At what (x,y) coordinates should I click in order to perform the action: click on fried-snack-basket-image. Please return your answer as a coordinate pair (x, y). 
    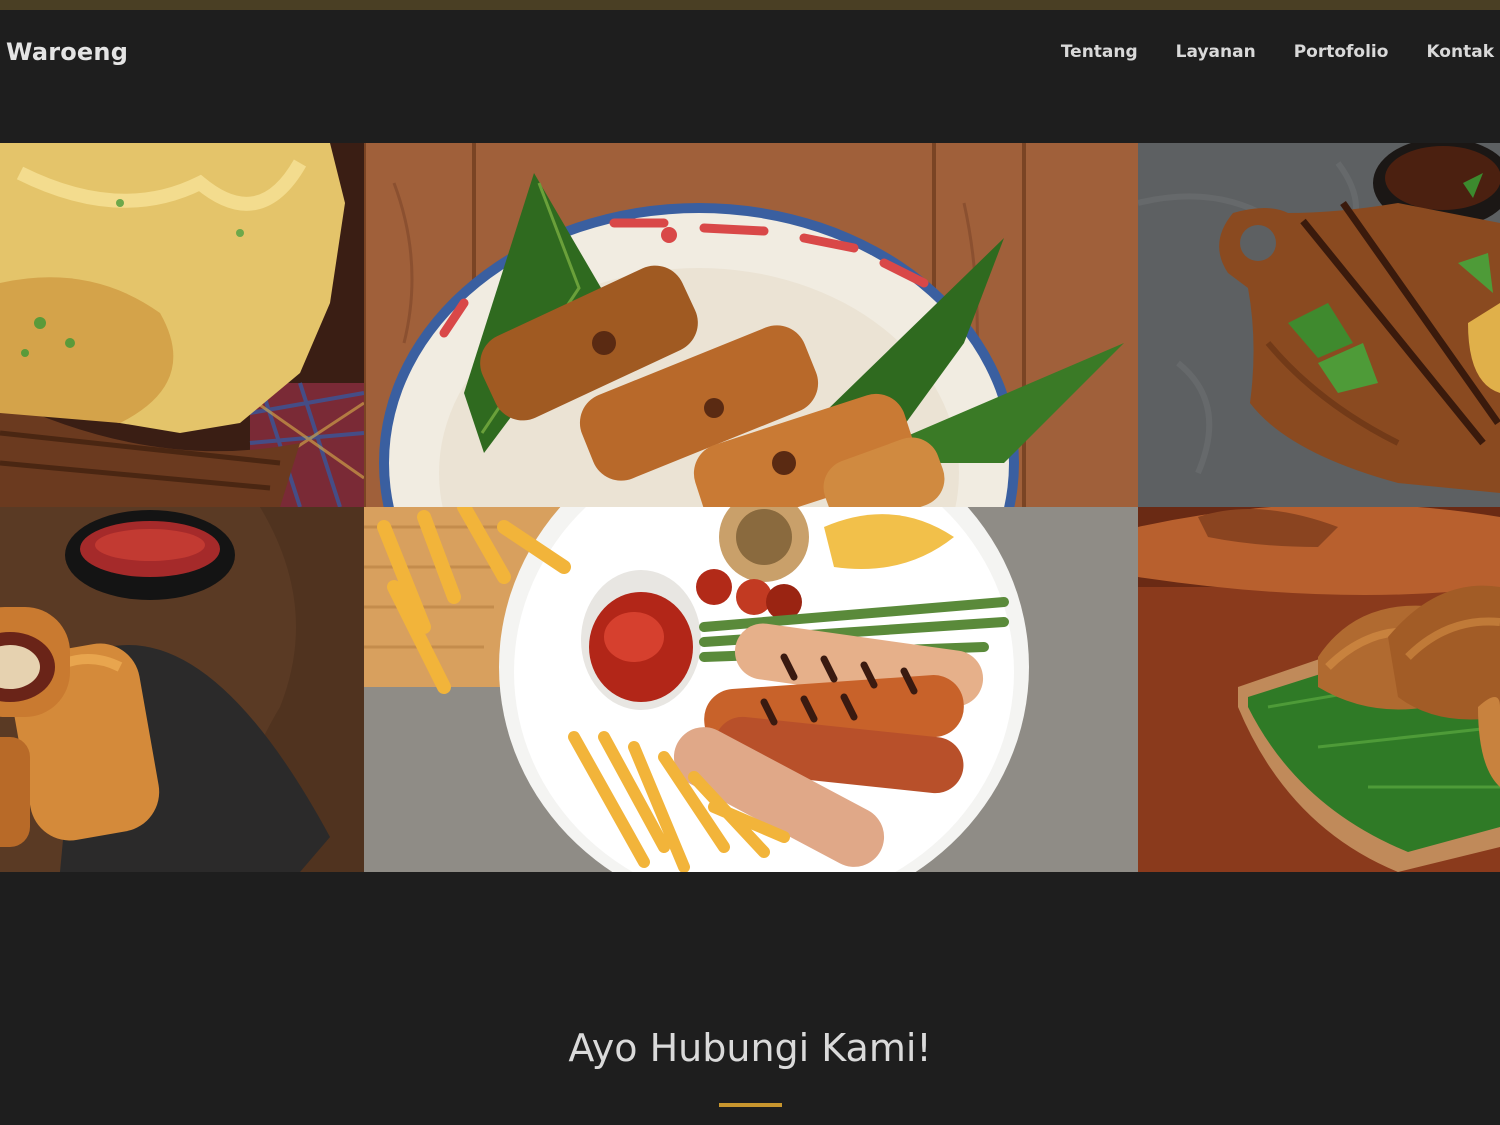
    Looking at the image, I should click on (182, 325).